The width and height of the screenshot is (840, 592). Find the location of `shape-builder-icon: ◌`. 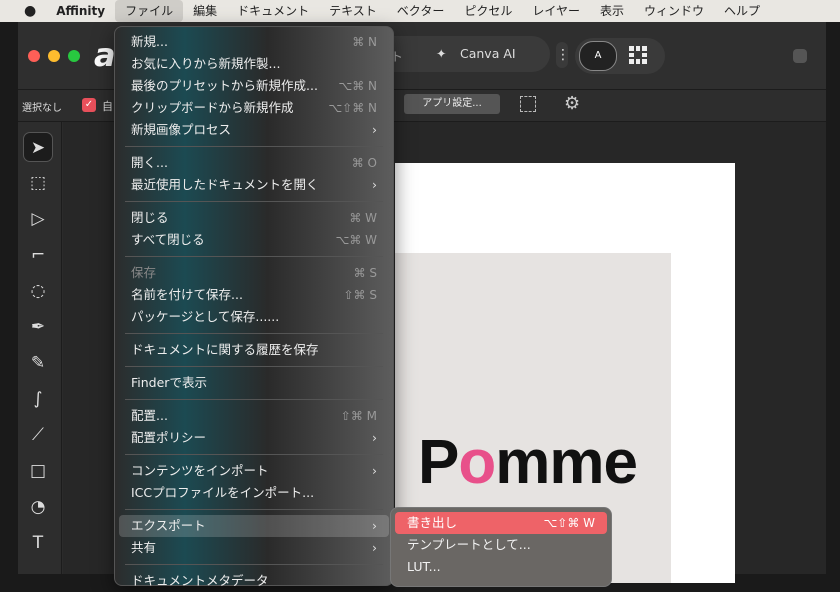

shape-builder-icon: ◌ is located at coordinates (38, 291).